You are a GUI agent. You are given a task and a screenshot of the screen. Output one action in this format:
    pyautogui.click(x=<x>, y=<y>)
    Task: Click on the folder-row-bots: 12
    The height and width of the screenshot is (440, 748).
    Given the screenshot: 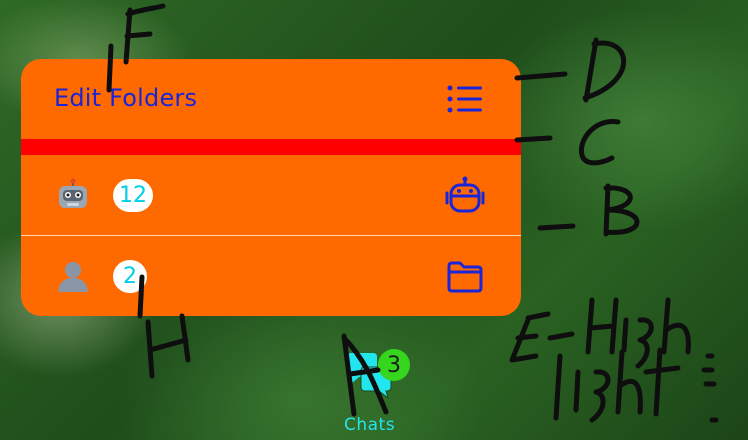 What is the action you would take?
    pyautogui.click(x=271, y=195)
    